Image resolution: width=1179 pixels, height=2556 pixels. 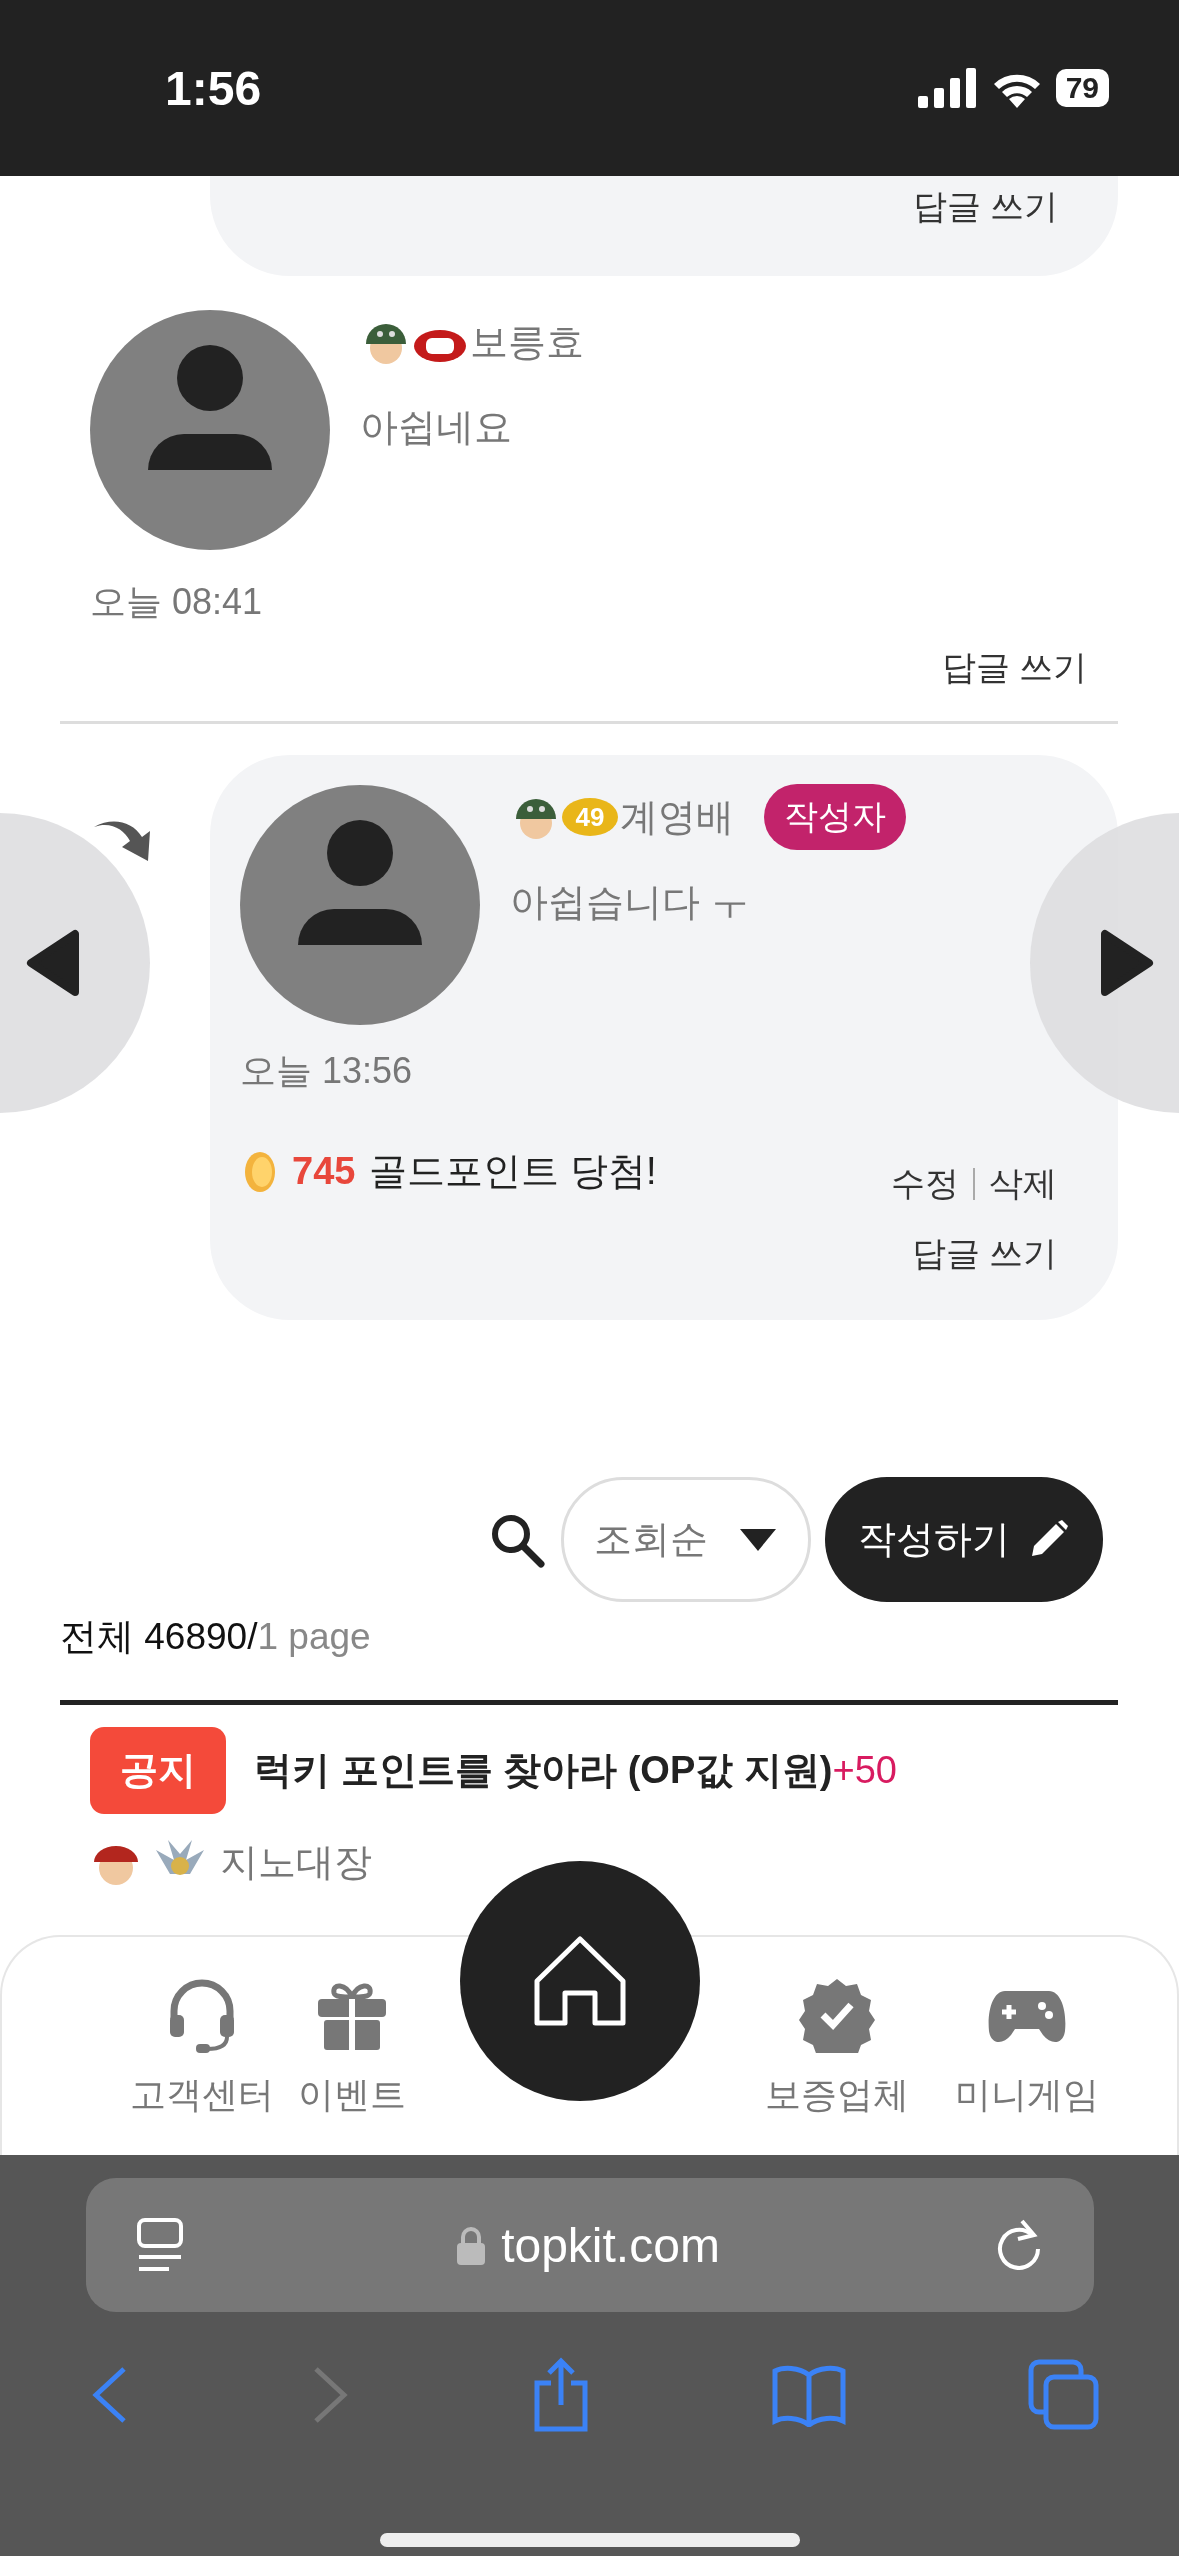 I want to click on verified-badge-icon, so click(x=837, y=2015).